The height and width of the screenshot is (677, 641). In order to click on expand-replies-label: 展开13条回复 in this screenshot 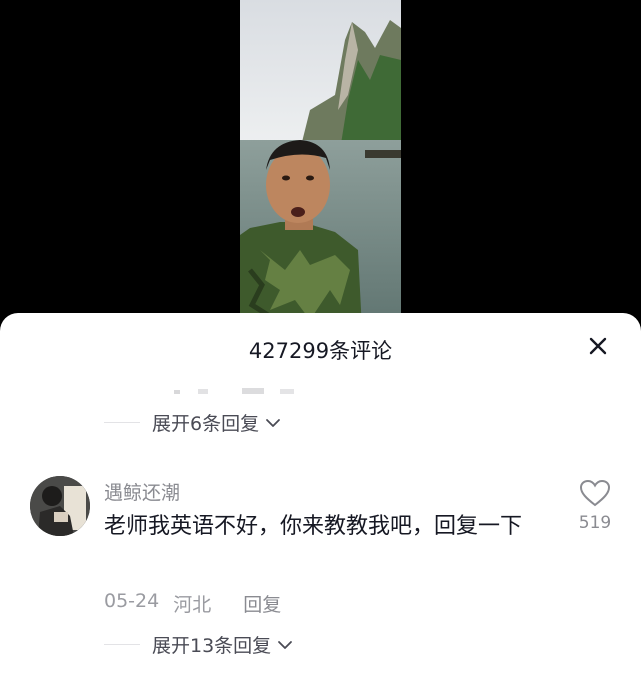, I will do `click(212, 646)`.